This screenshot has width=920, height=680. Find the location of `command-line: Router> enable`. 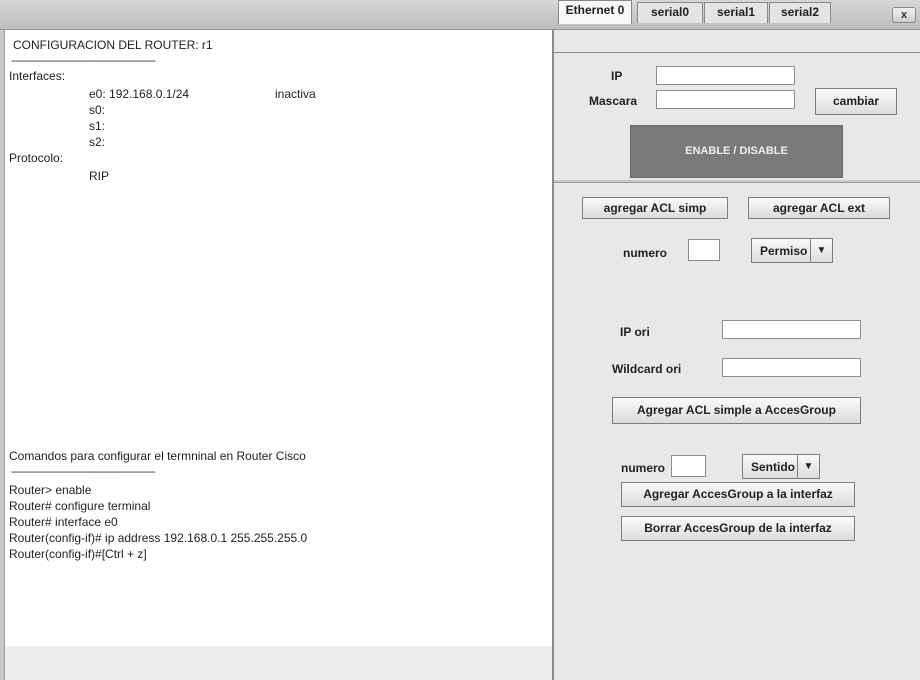

command-line: Router> enable is located at coordinates (50, 490).